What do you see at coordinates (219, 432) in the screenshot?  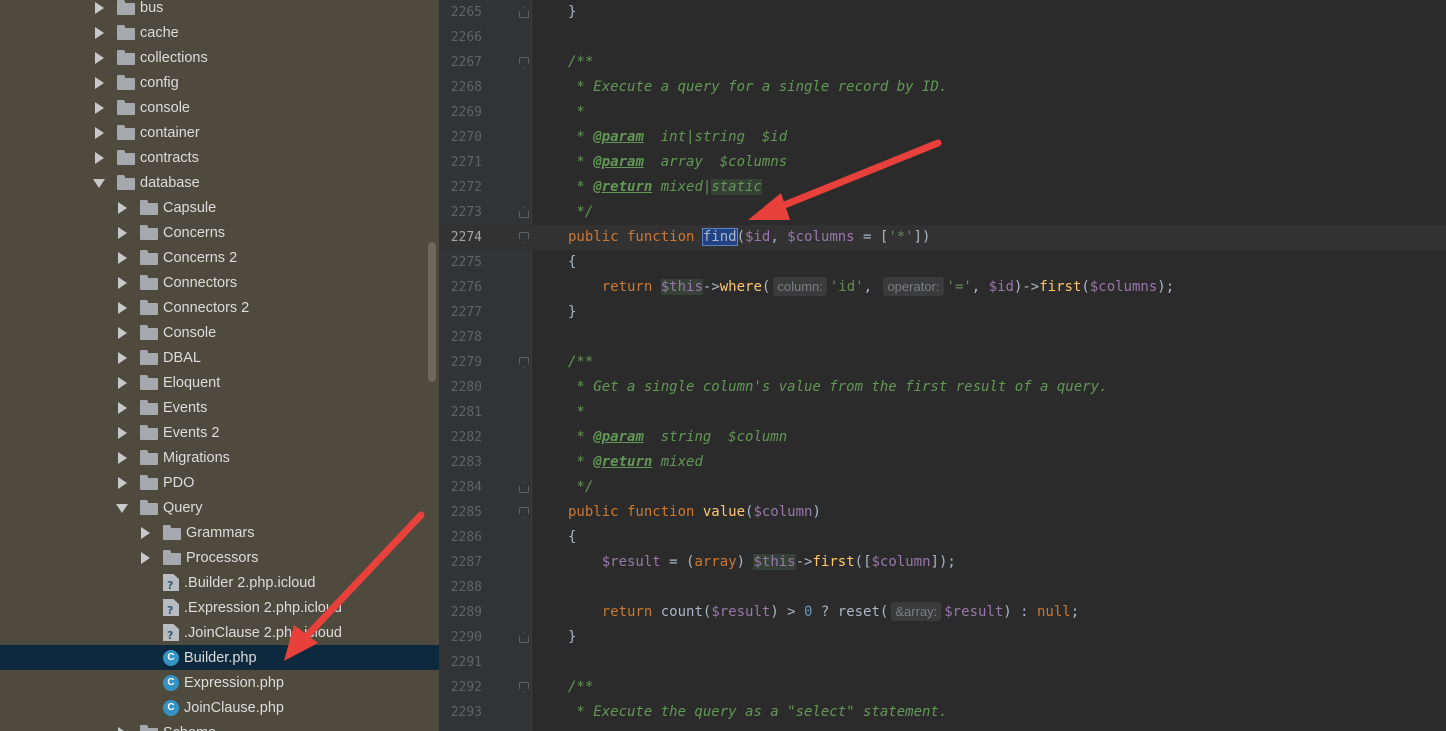 I see `tree-folder: Events 2` at bounding box center [219, 432].